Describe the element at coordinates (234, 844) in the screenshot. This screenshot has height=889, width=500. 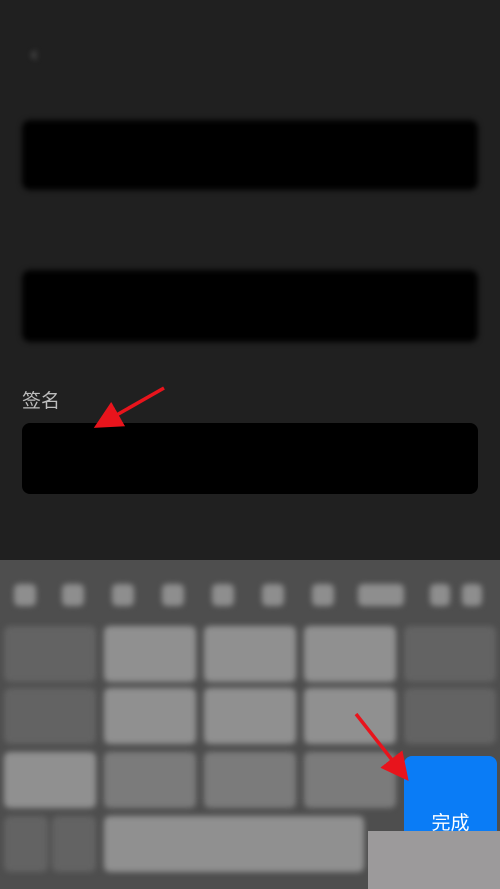
I see `space-key` at that location.